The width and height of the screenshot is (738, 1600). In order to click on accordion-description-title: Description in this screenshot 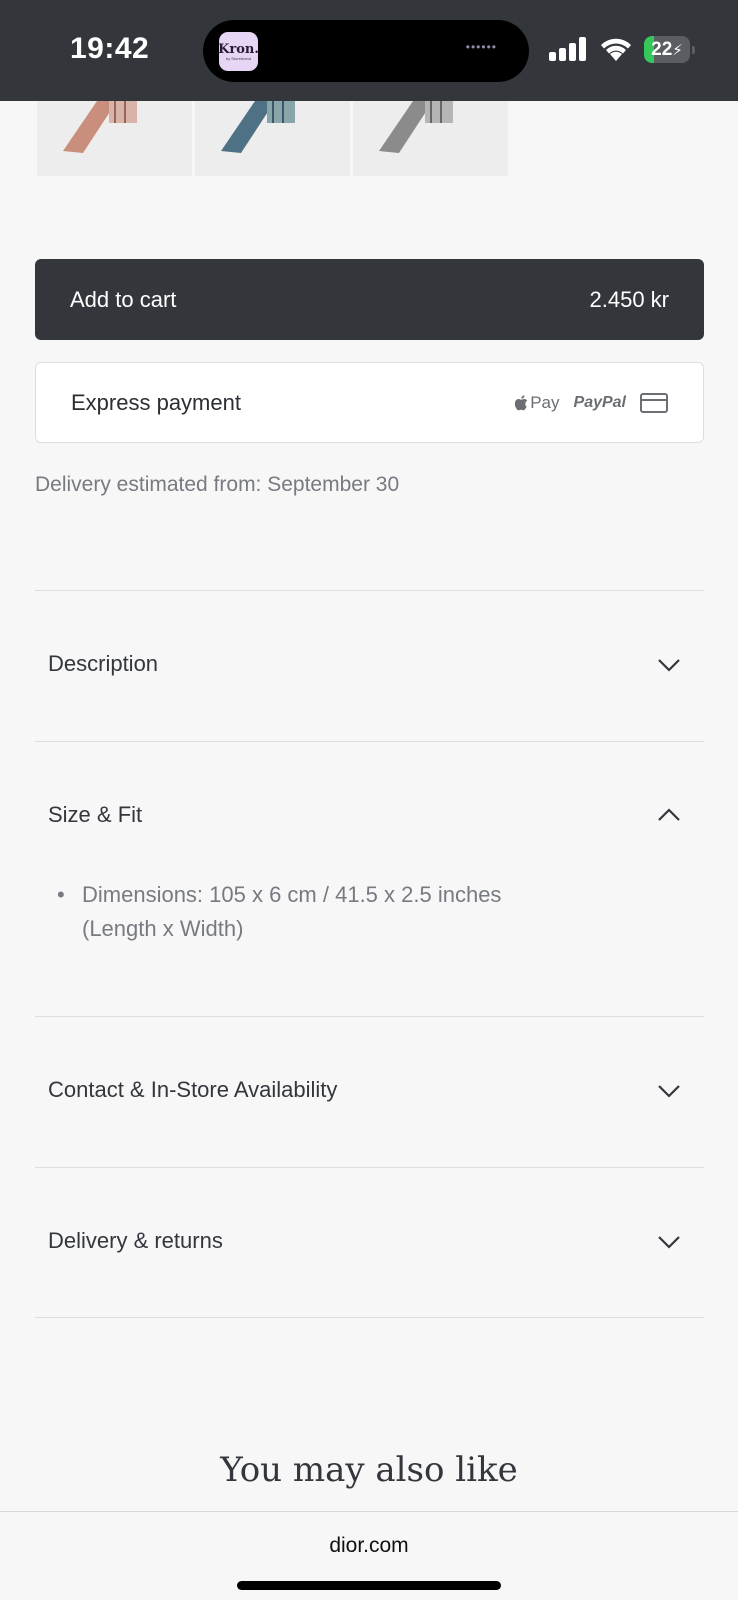, I will do `click(103, 664)`.